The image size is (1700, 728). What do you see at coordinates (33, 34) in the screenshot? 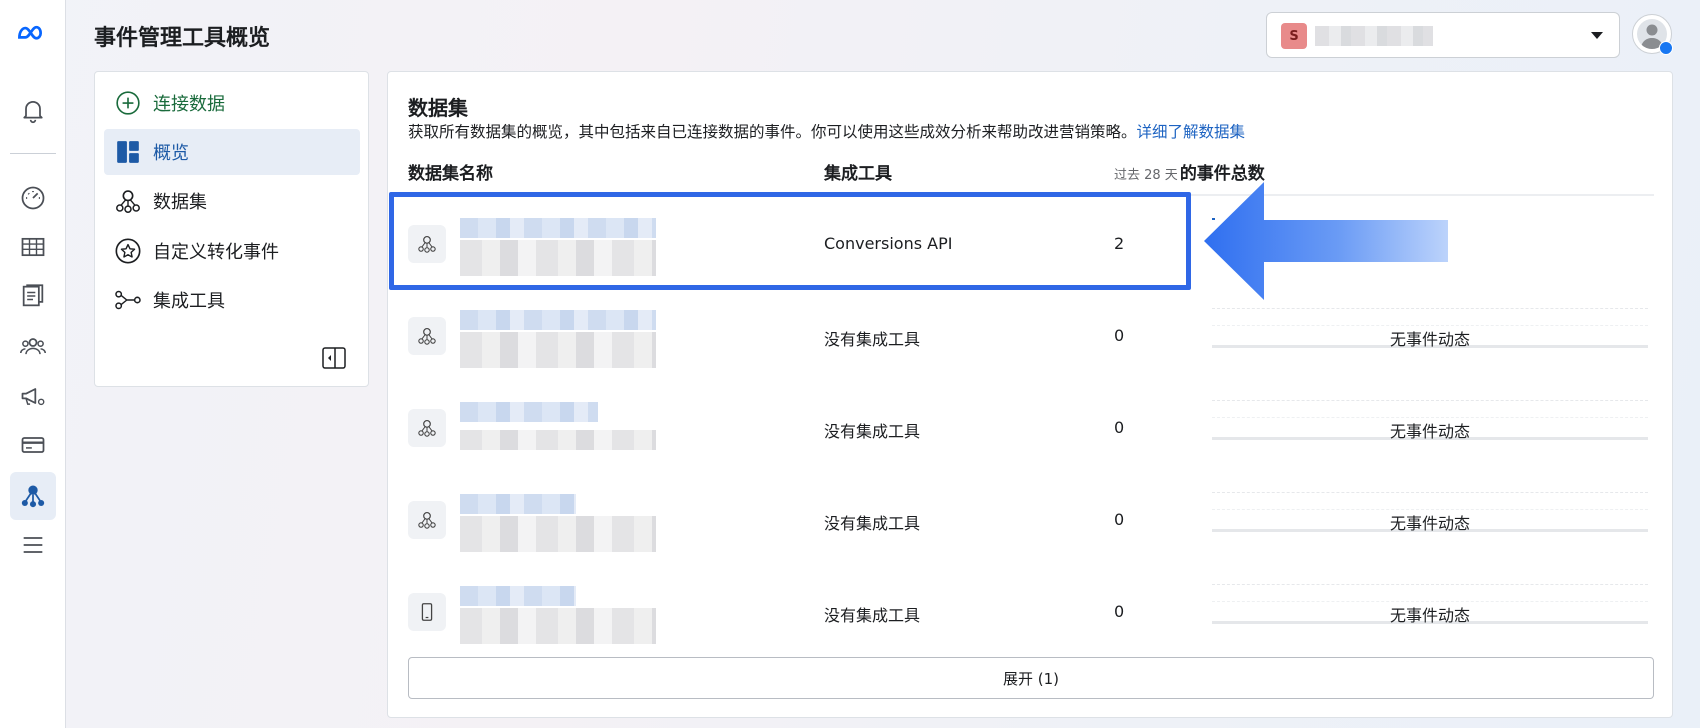
I see `meta-logo-icon` at bounding box center [33, 34].